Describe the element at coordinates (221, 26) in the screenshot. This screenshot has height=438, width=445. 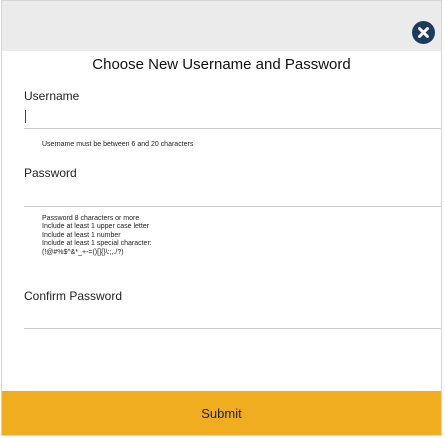
I see `dialog-header-bar` at that location.